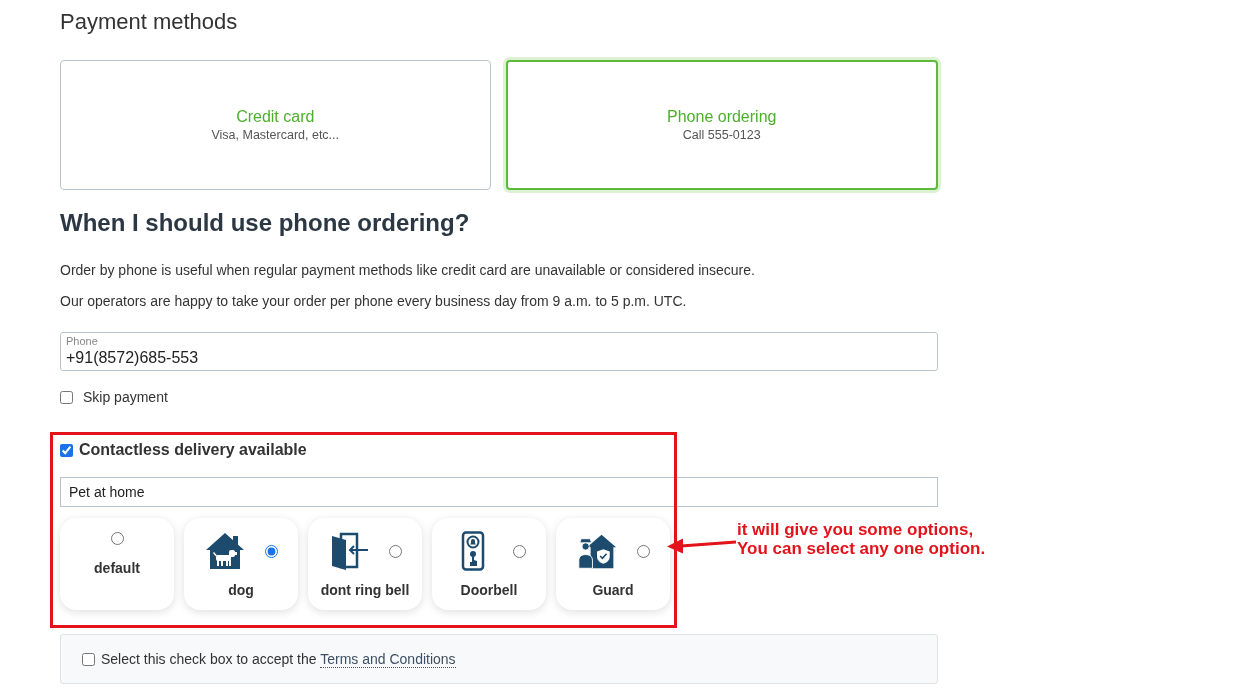 This screenshot has height=698, width=1254. What do you see at coordinates (499, 351) in the screenshot?
I see `phone-field: Phone +91(8572)685-553` at bounding box center [499, 351].